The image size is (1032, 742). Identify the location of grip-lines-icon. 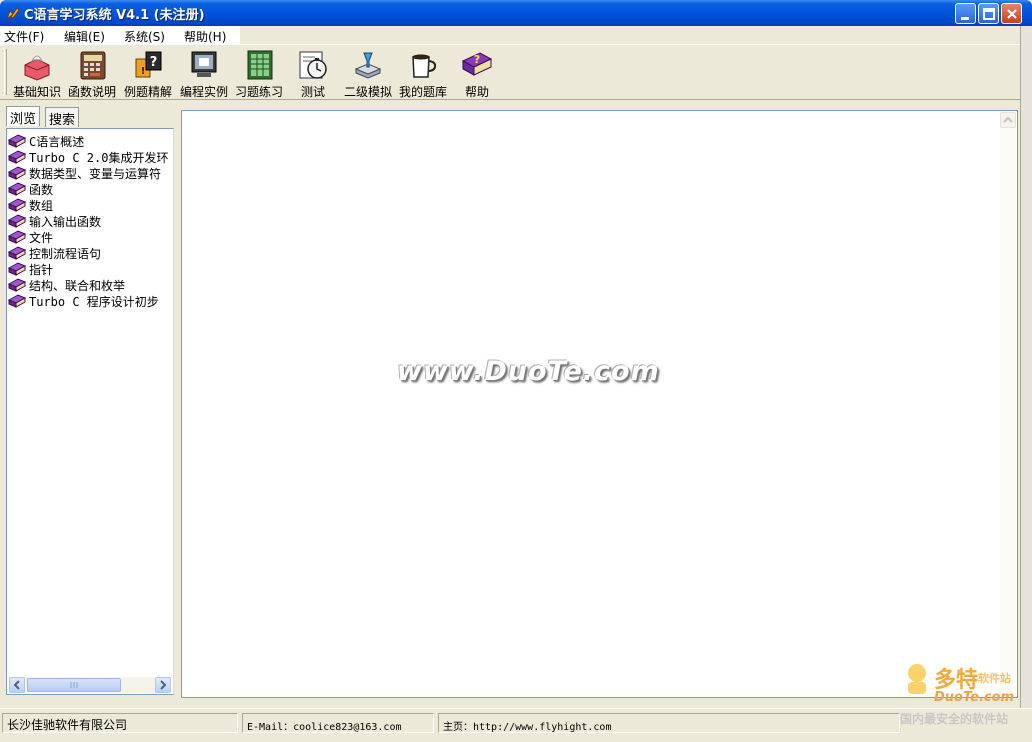
(74, 685).